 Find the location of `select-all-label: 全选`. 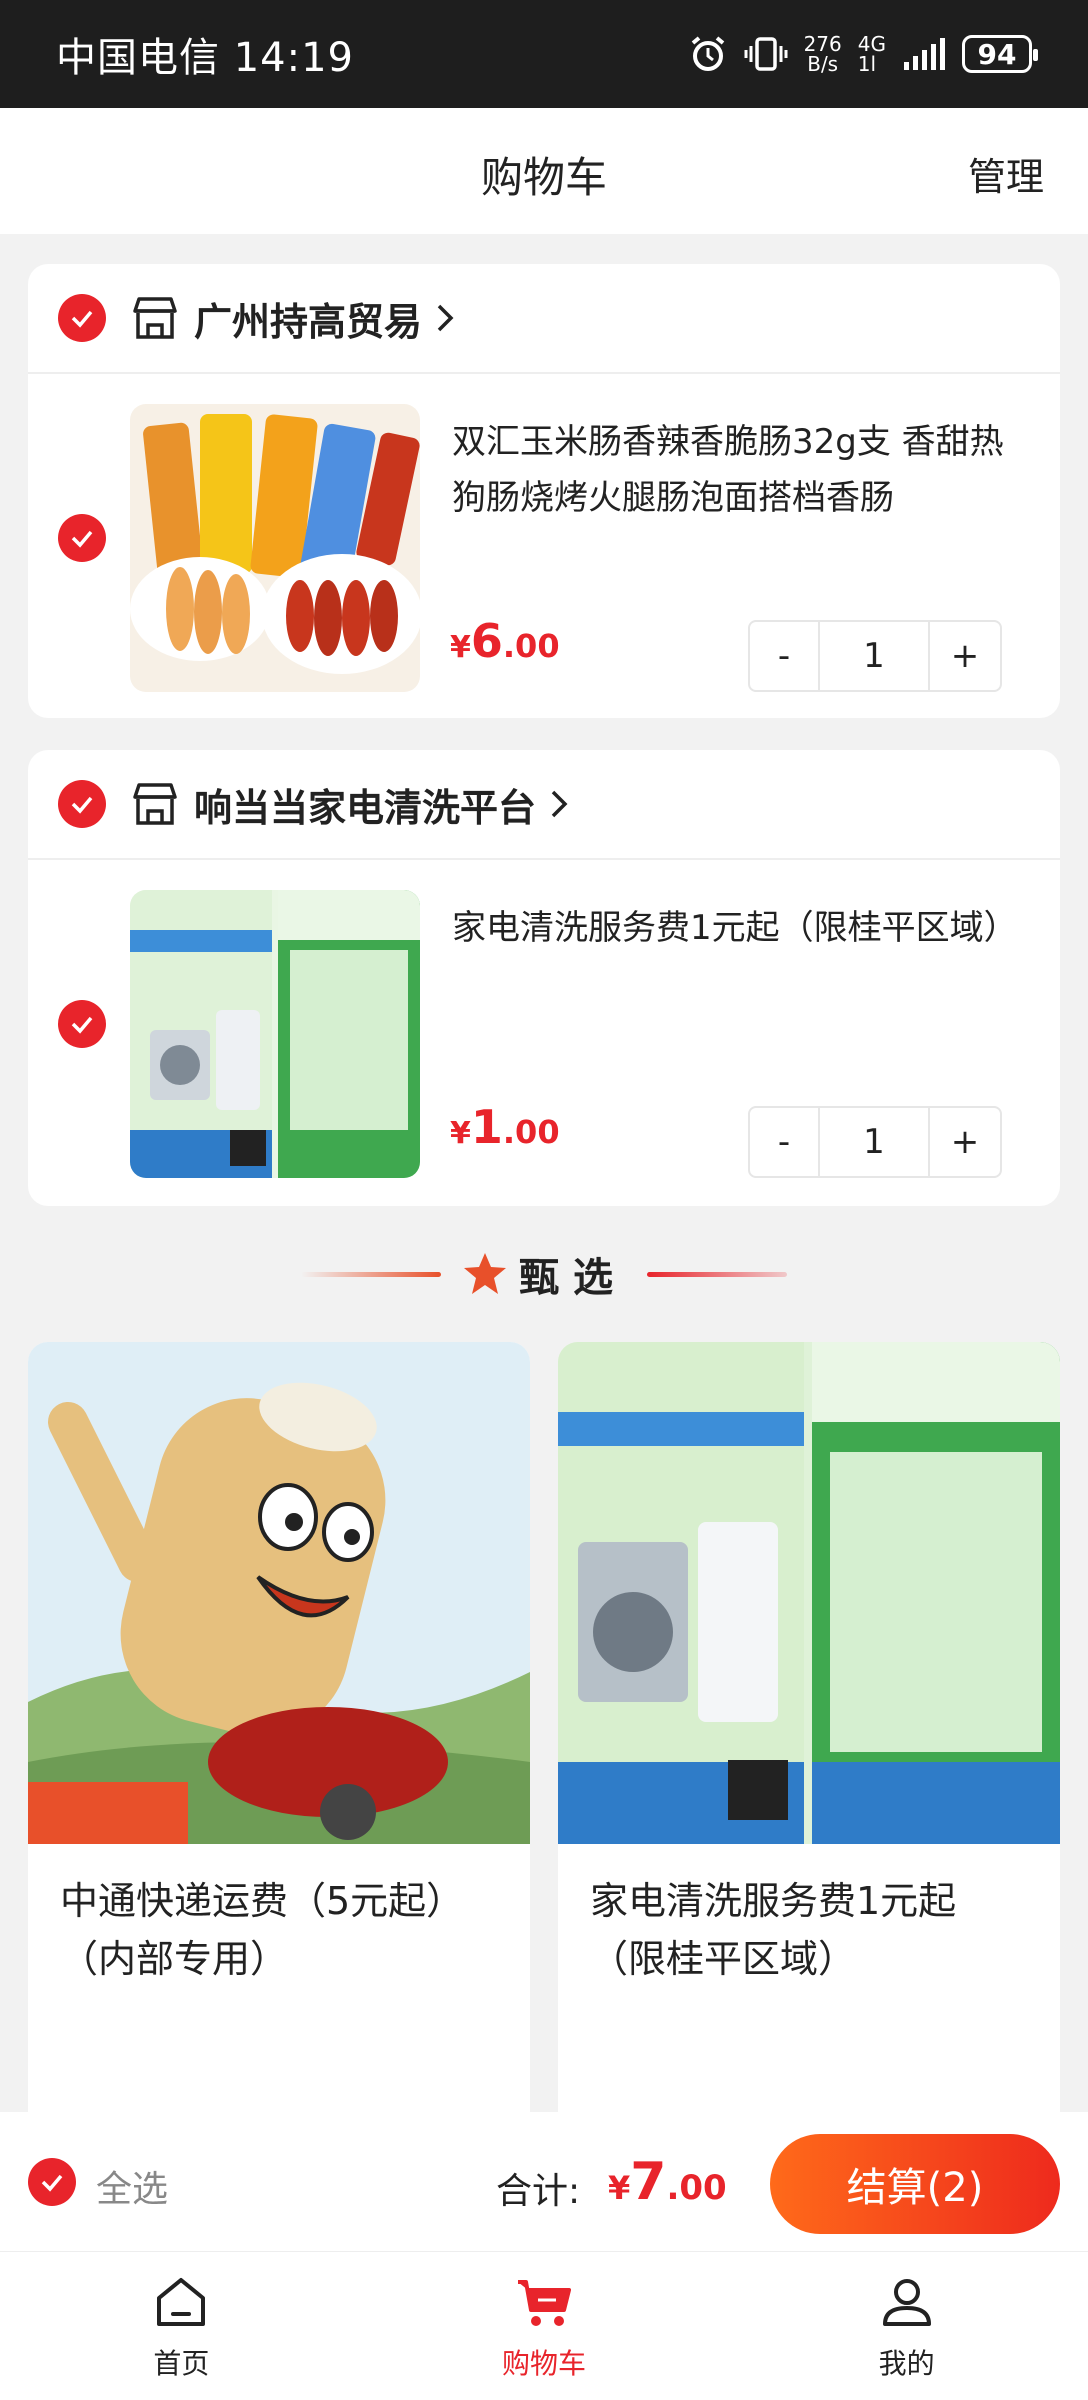

select-all-label: 全选 is located at coordinates (132, 2186).